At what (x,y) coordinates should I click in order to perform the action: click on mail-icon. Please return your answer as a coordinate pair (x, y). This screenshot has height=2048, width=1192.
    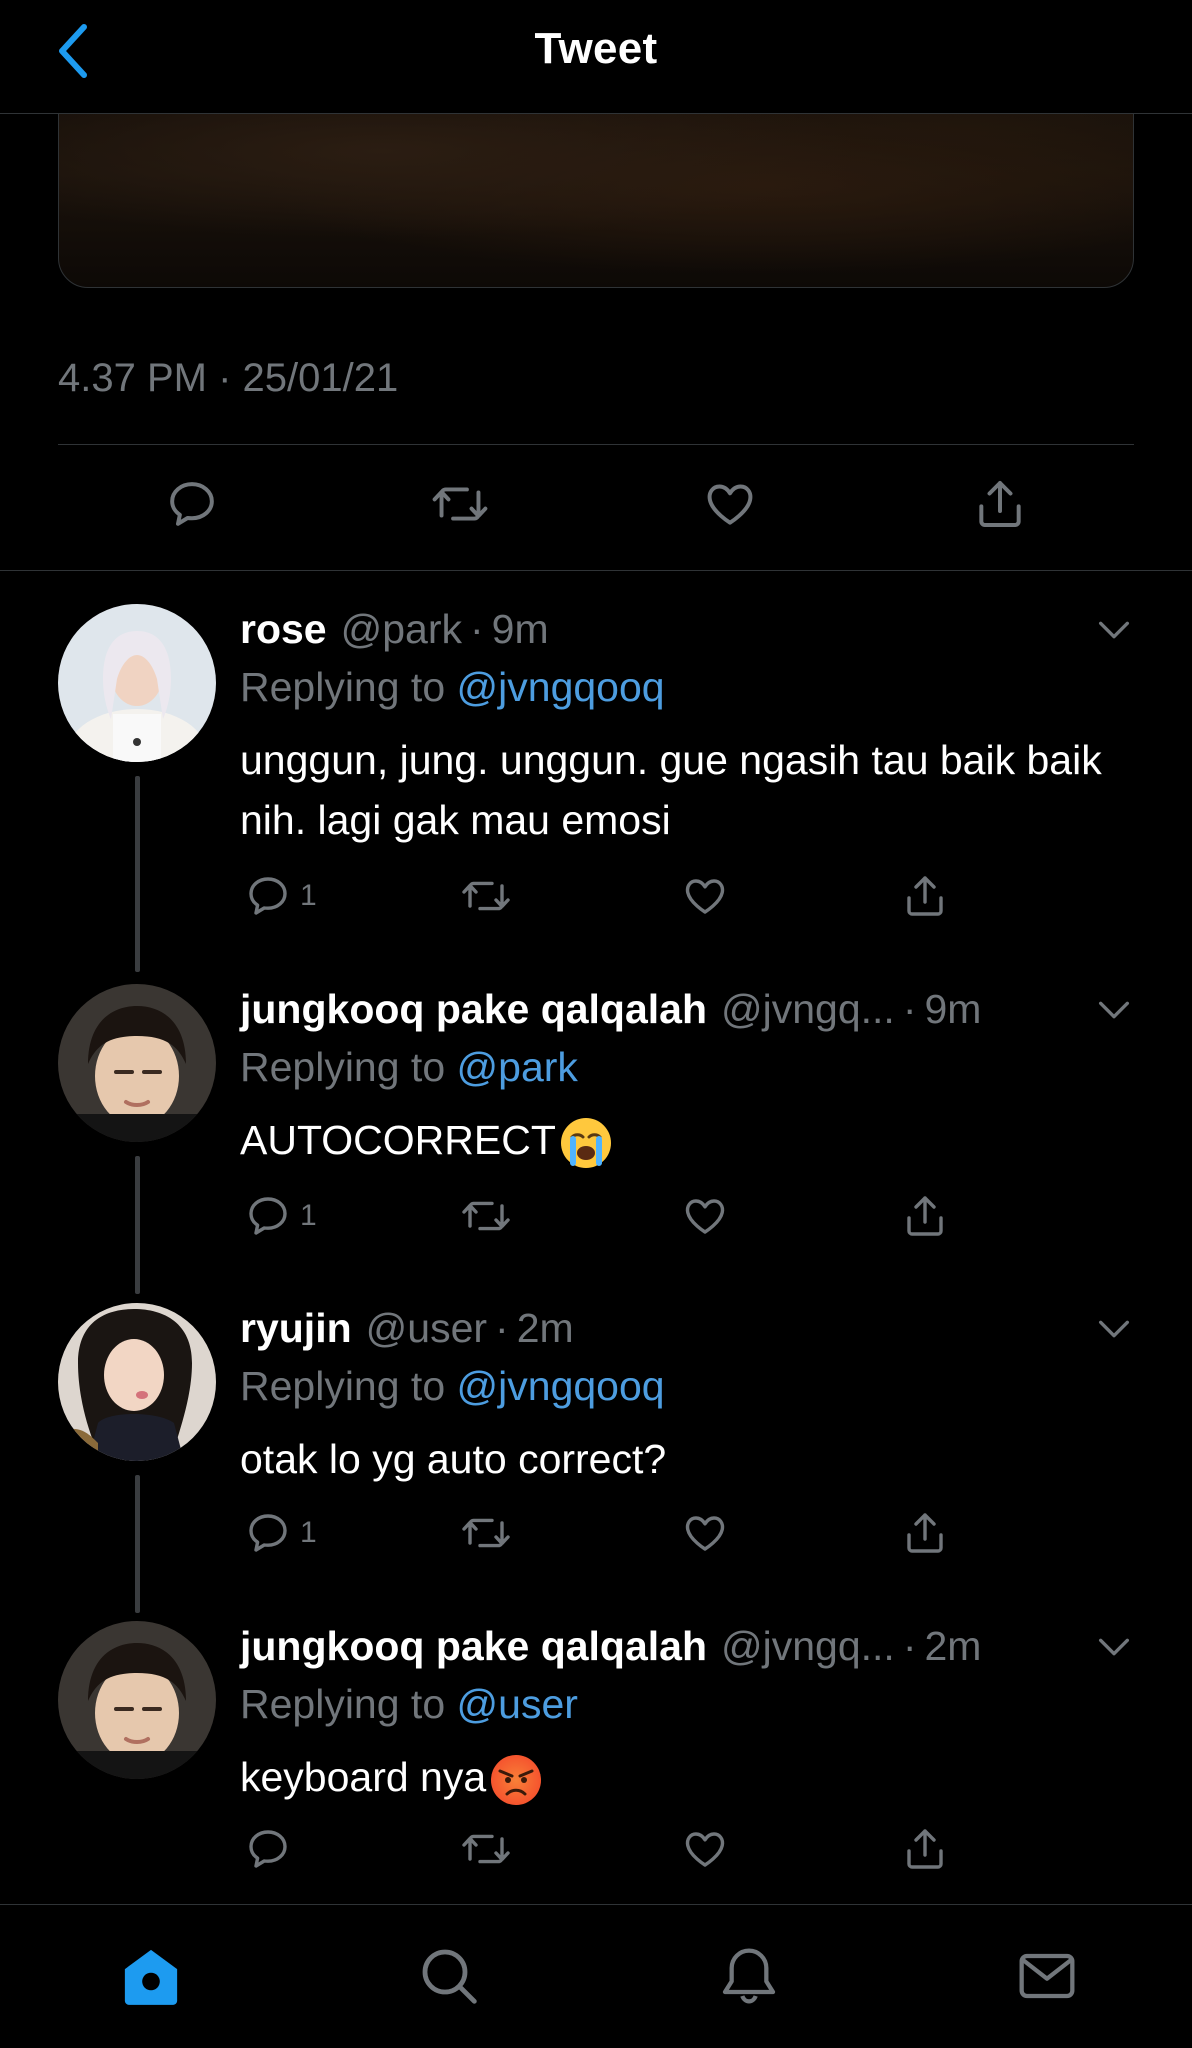
    Looking at the image, I should click on (1047, 1976).